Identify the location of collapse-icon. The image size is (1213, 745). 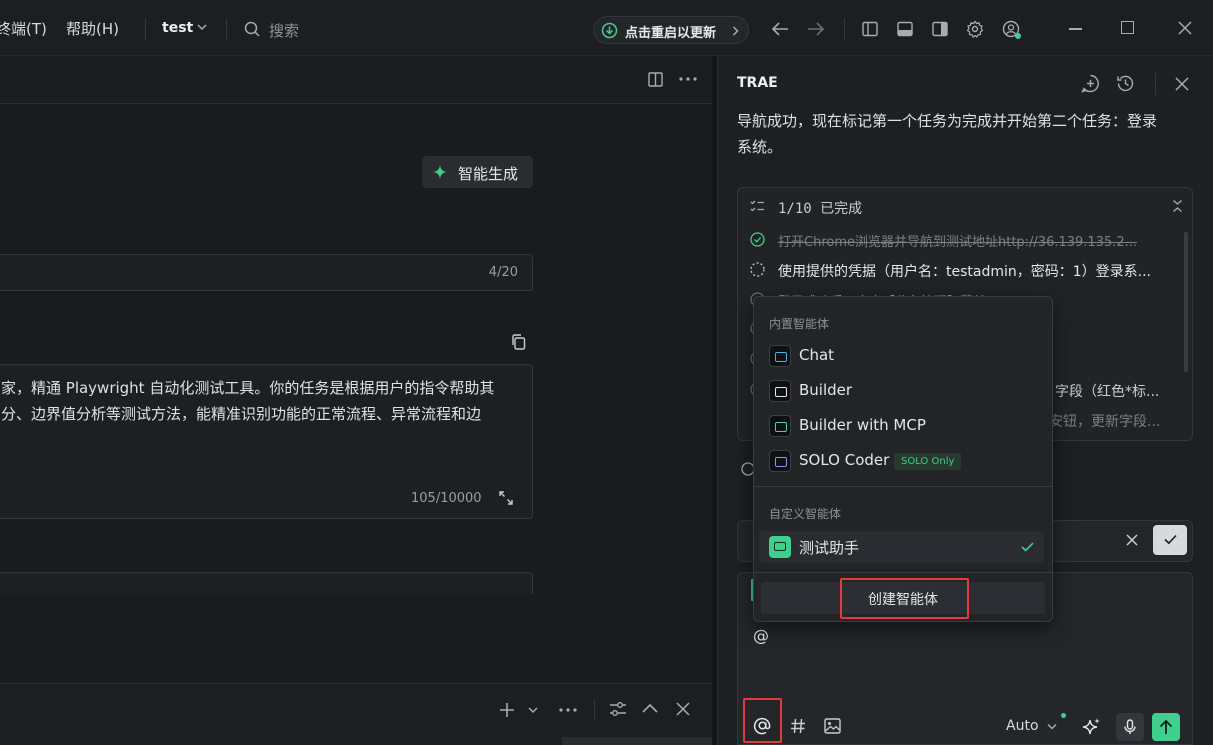
(1177, 206).